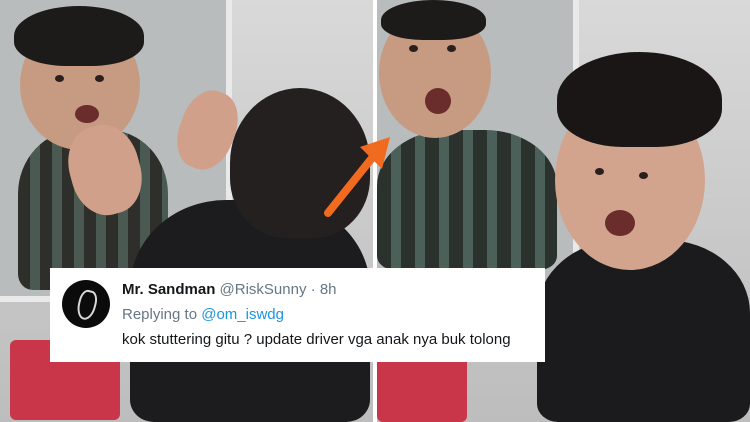  I want to click on orange-arrow-icon, so click(357, 177).